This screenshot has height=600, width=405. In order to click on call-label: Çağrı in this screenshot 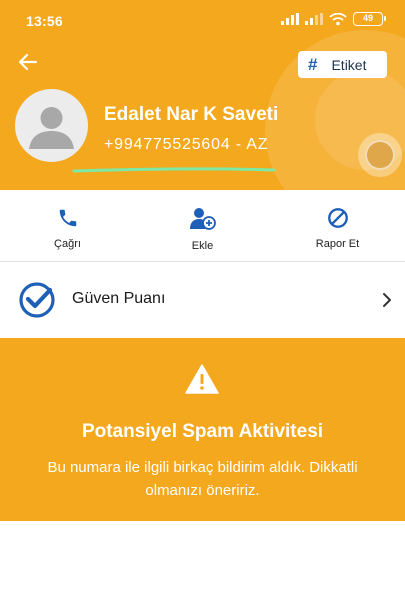, I will do `click(67, 244)`.